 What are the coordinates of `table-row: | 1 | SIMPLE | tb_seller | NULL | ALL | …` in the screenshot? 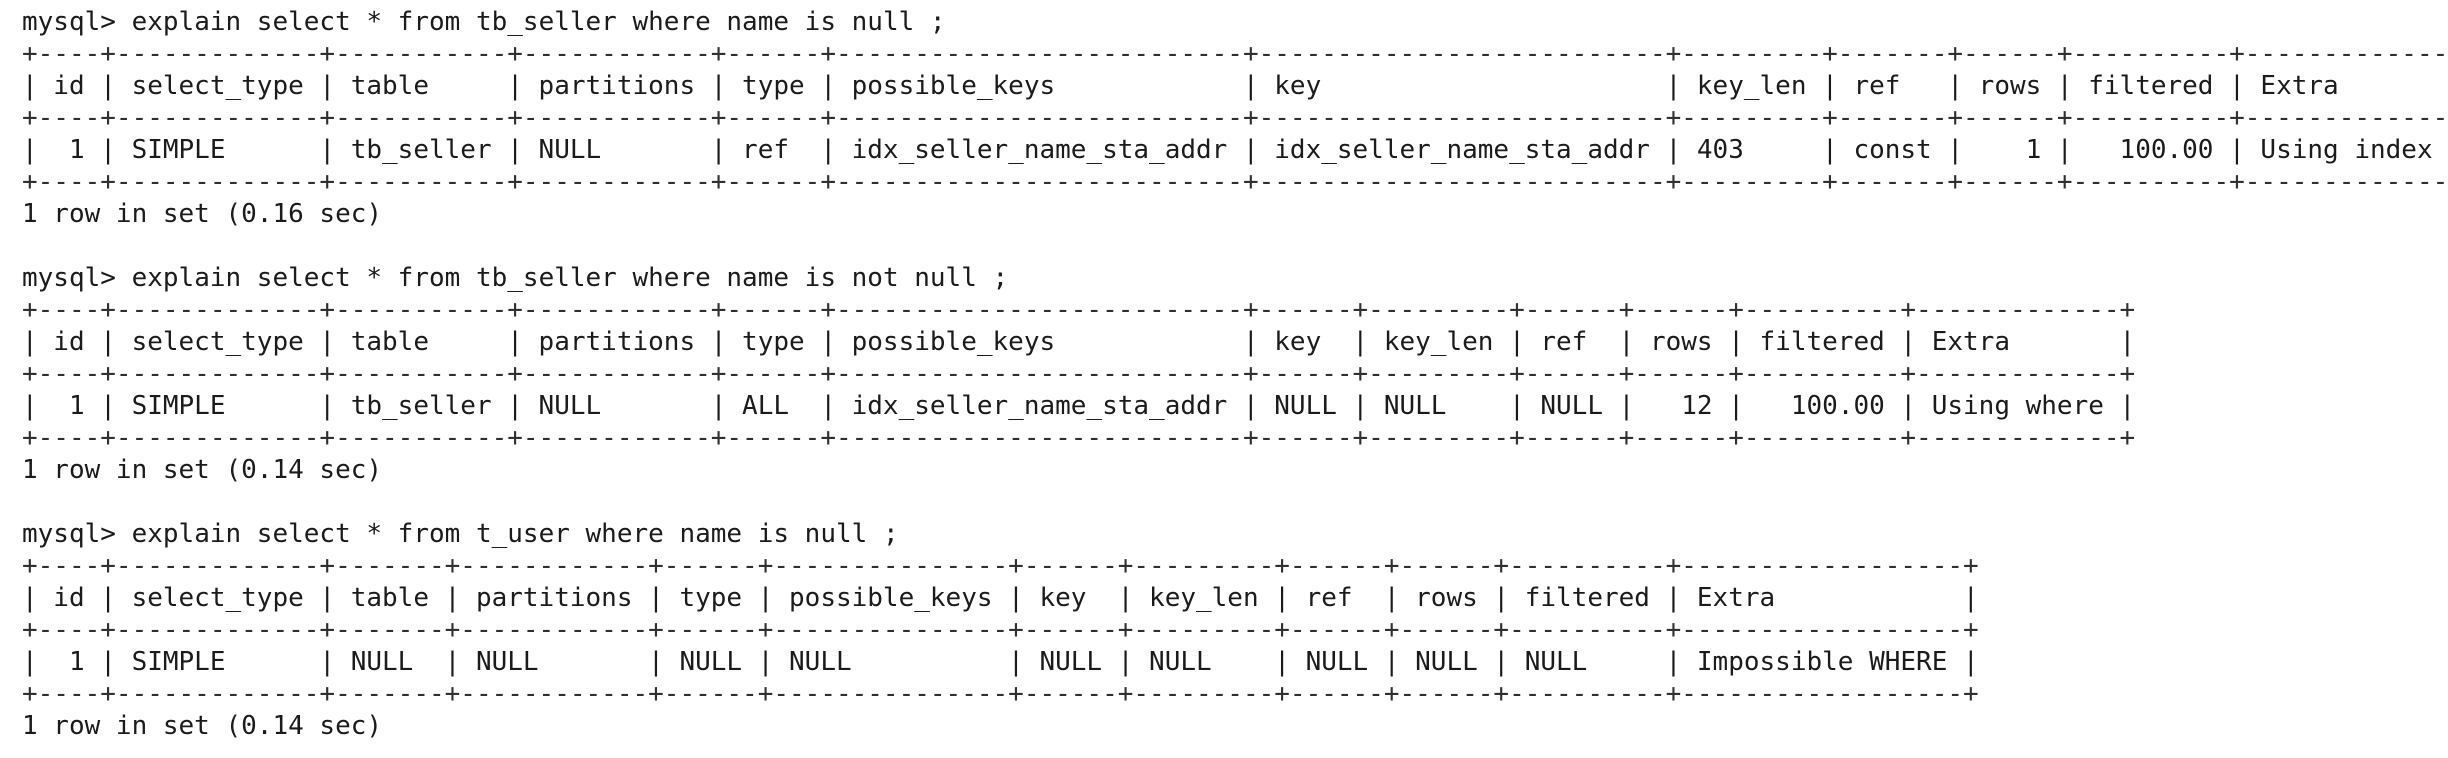 It's located at (1079, 406).